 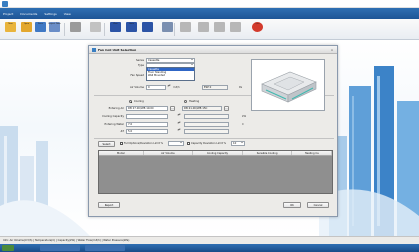 What do you see at coordinates (176, 87) in the screenshot?
I see `air-volume-unit: m3/h` at bounding box center [176, 87].